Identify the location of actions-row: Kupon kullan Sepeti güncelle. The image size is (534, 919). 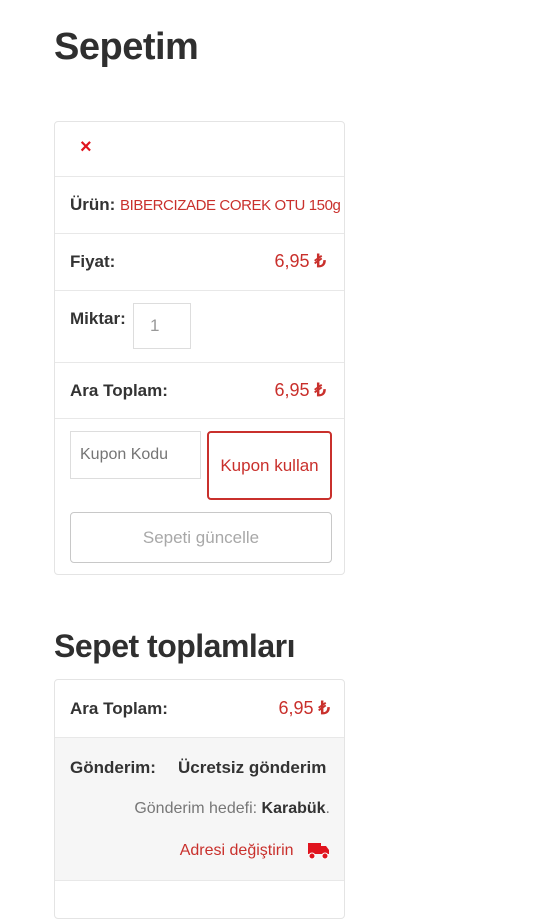
(199, 497).